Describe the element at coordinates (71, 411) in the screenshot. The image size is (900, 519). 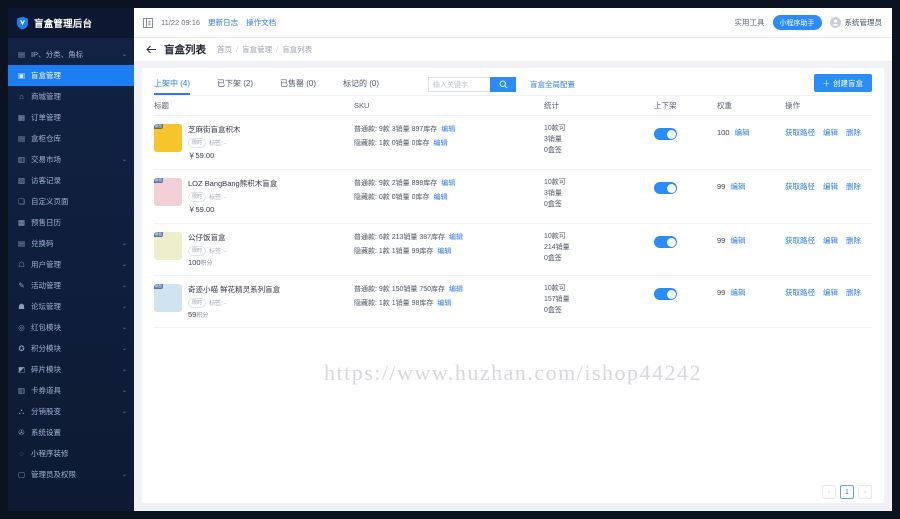
I see `sidebar-item-17: ⛬ 分销股变 ⌄` at that location.